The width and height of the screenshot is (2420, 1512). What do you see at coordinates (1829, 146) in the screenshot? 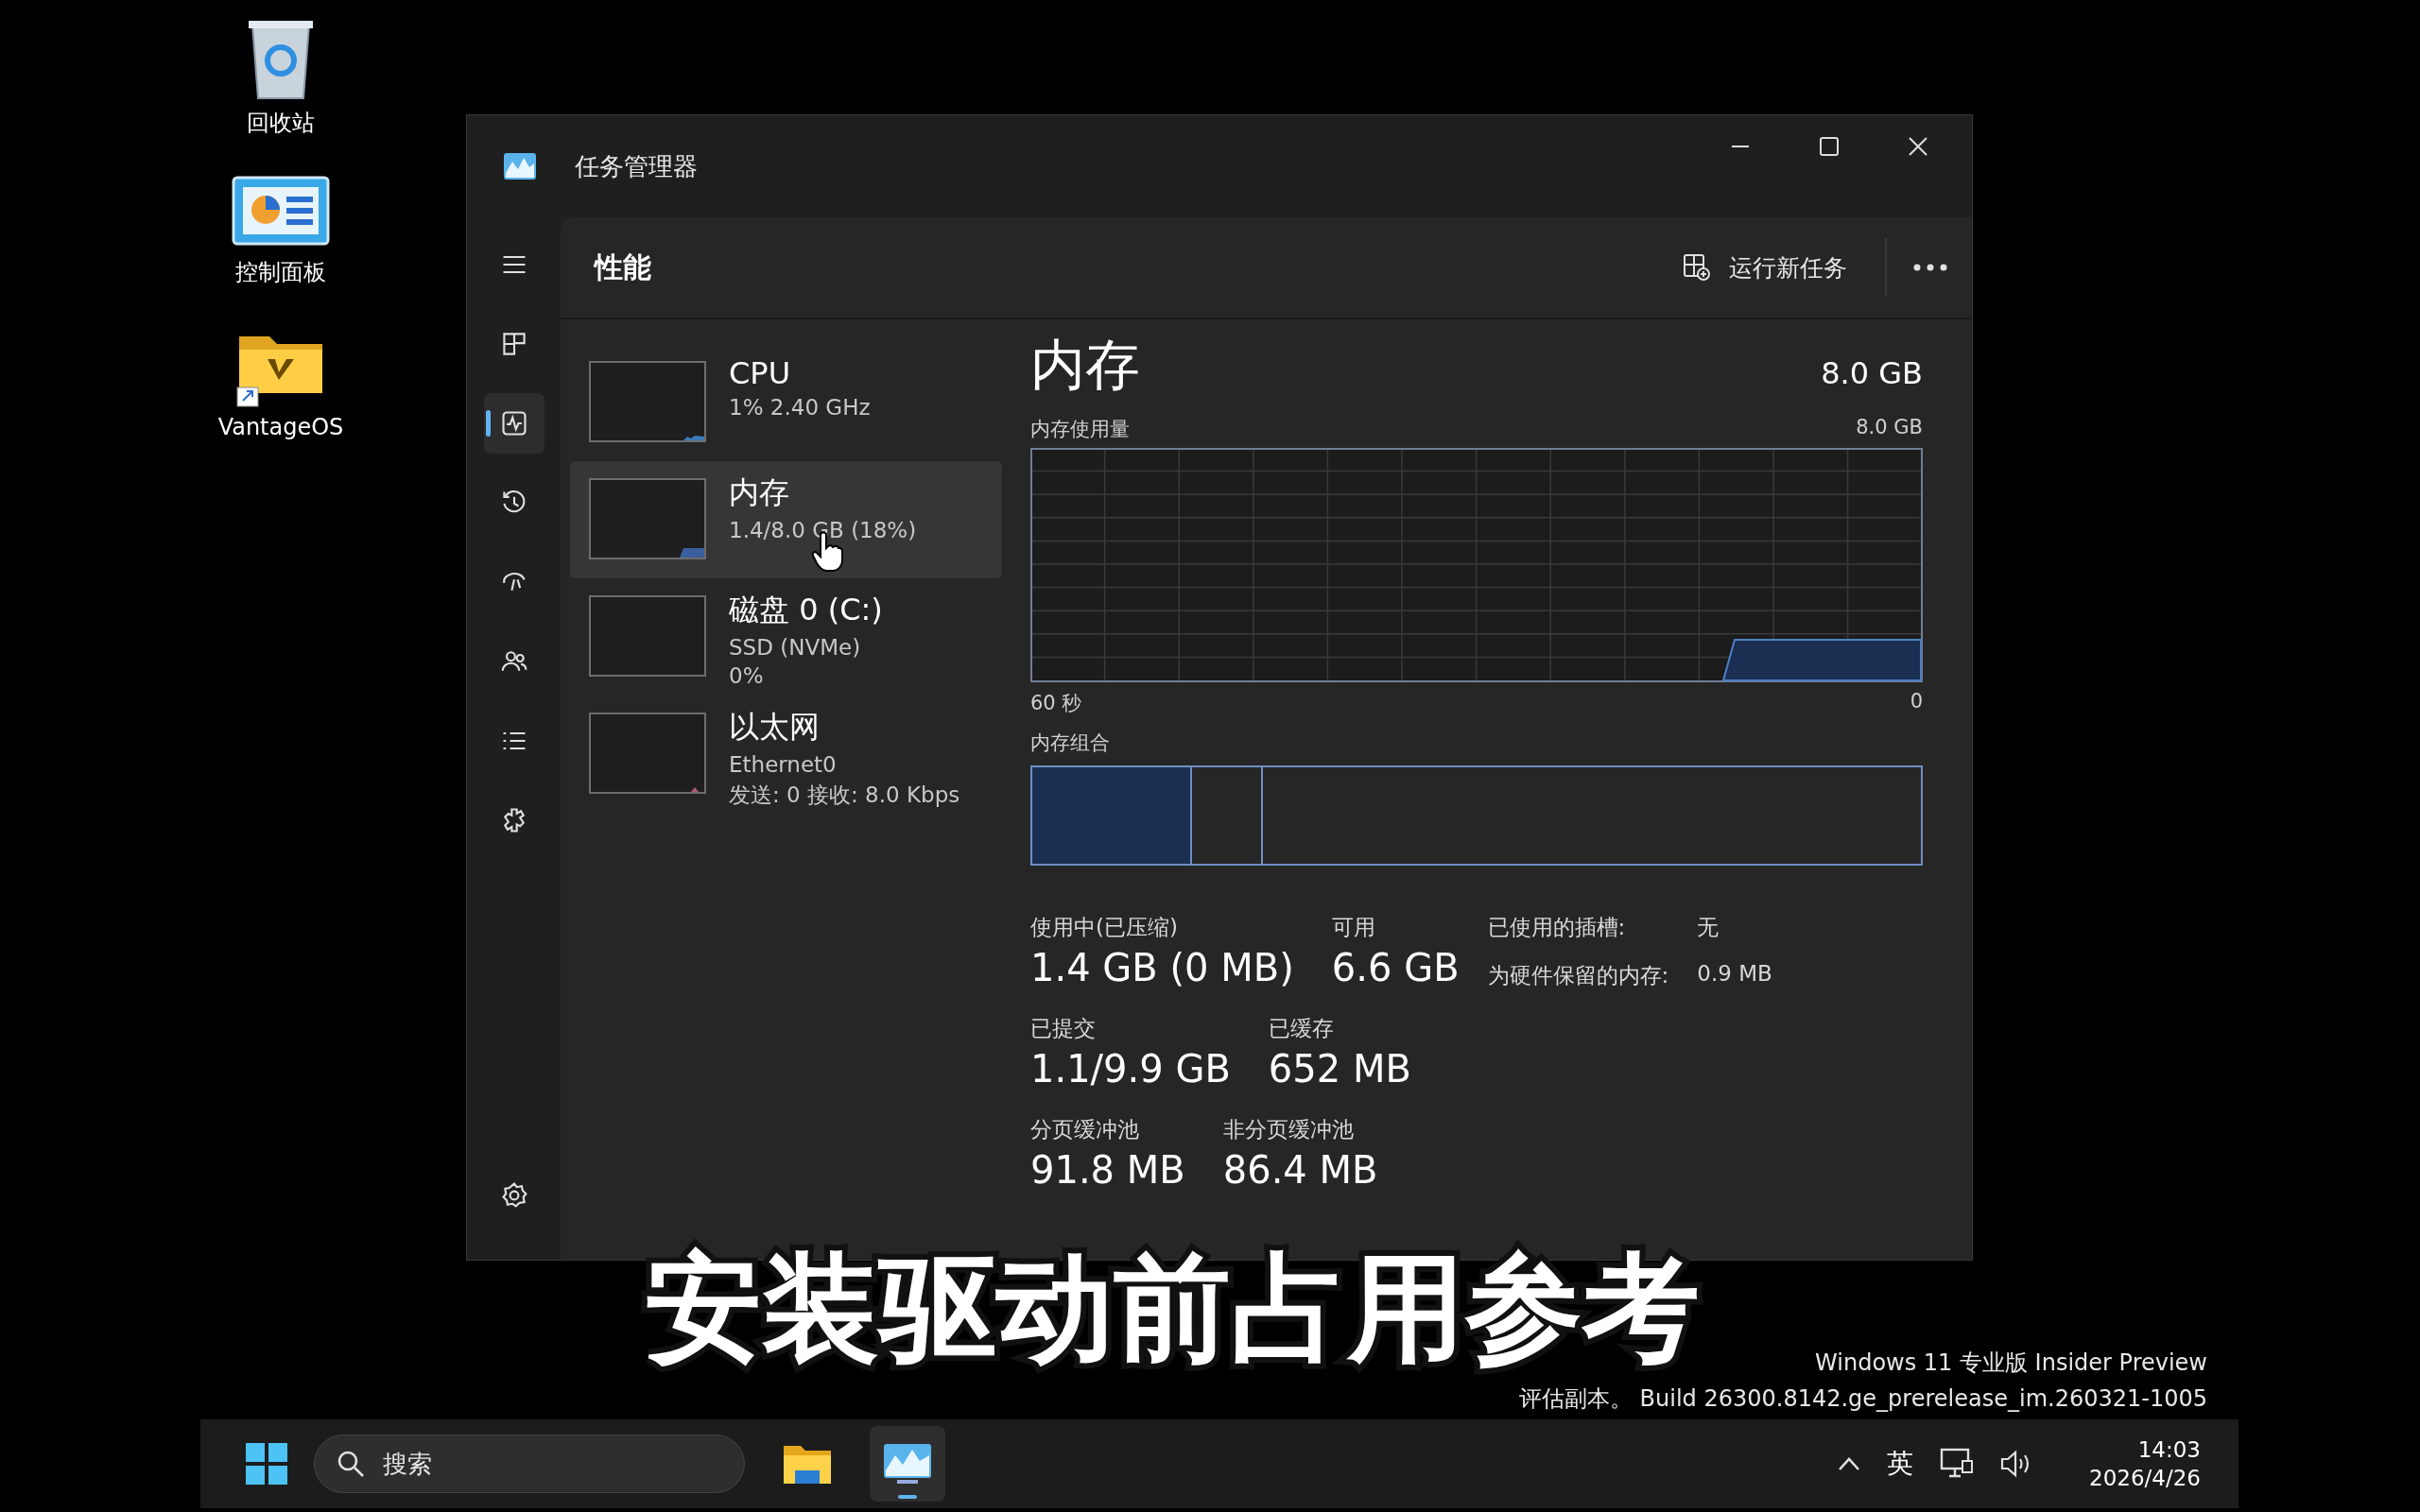
I see `maximize-icon` at bounding box center [1829, 146].